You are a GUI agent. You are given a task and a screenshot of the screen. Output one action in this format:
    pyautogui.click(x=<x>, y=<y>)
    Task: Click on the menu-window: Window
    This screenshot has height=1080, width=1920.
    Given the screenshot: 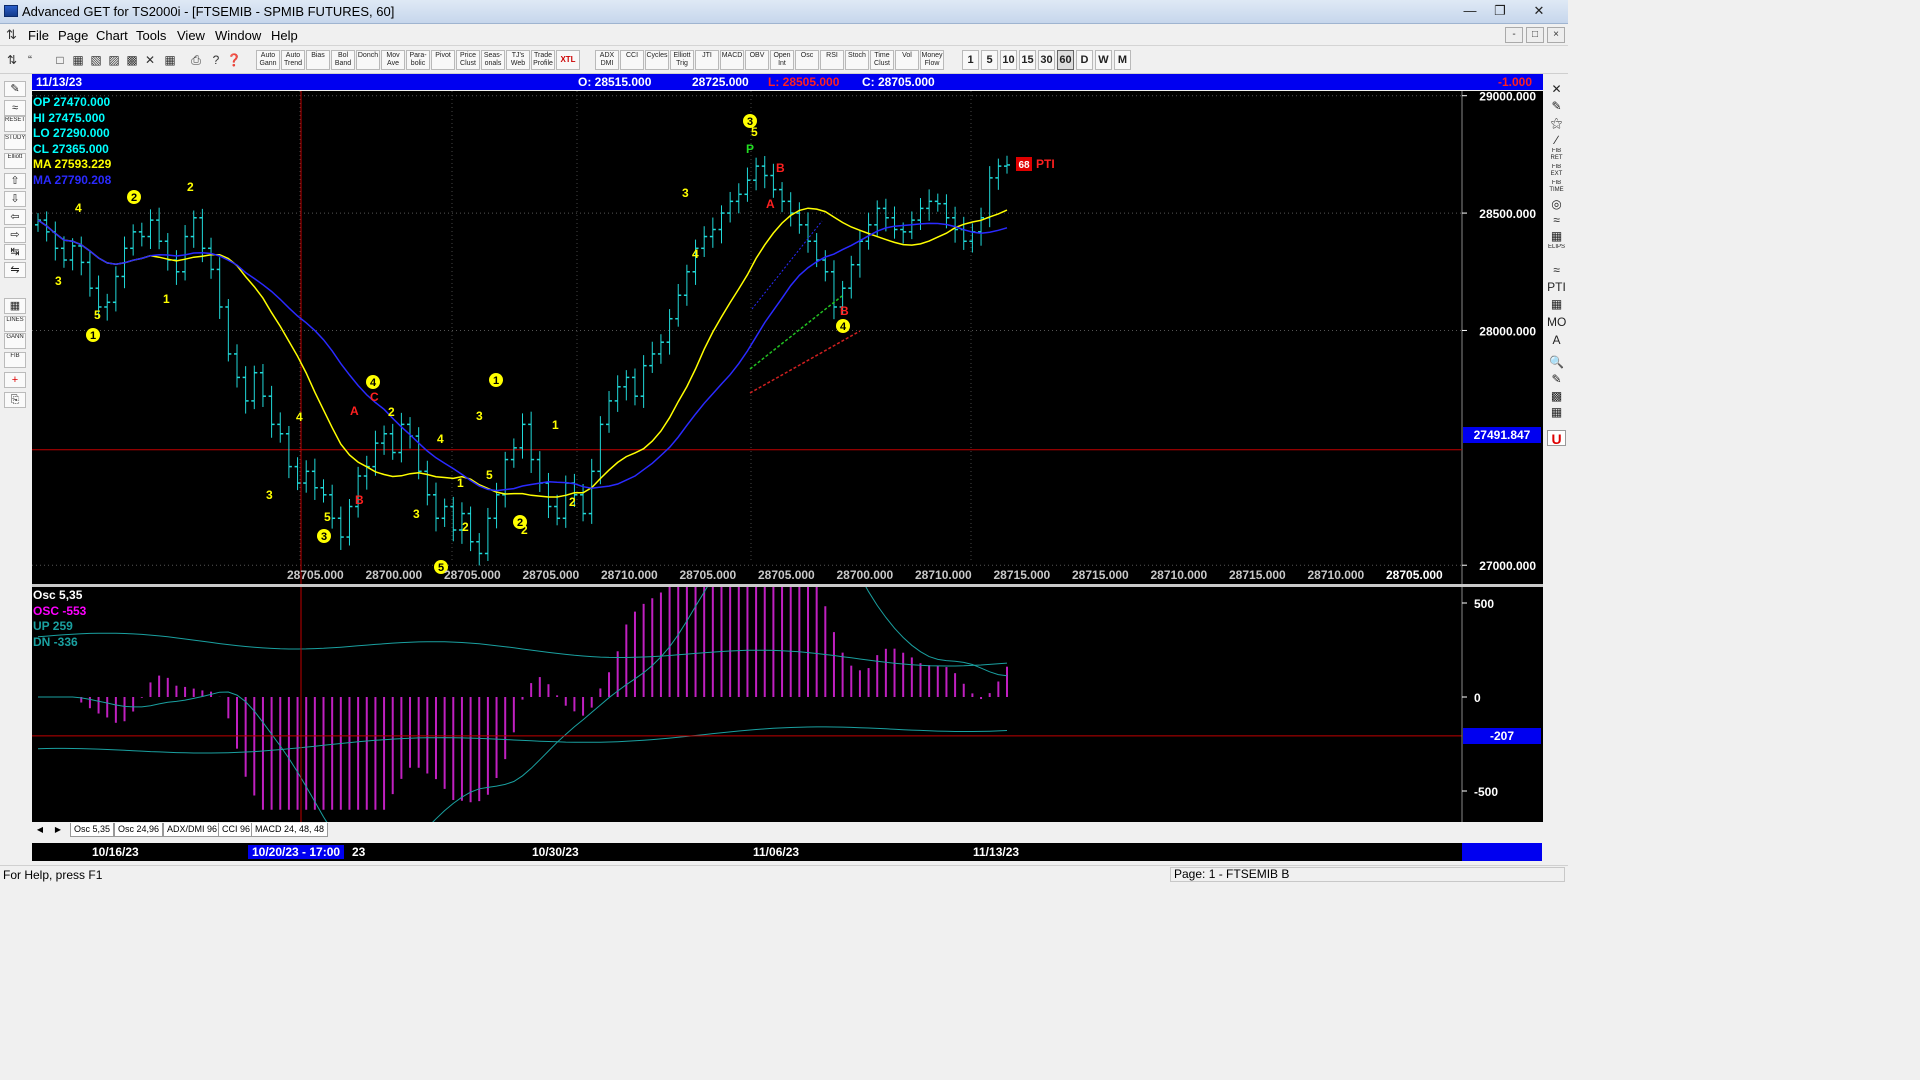 What is the action you would take?
    pyautogui.click(x=238, y=35)
    